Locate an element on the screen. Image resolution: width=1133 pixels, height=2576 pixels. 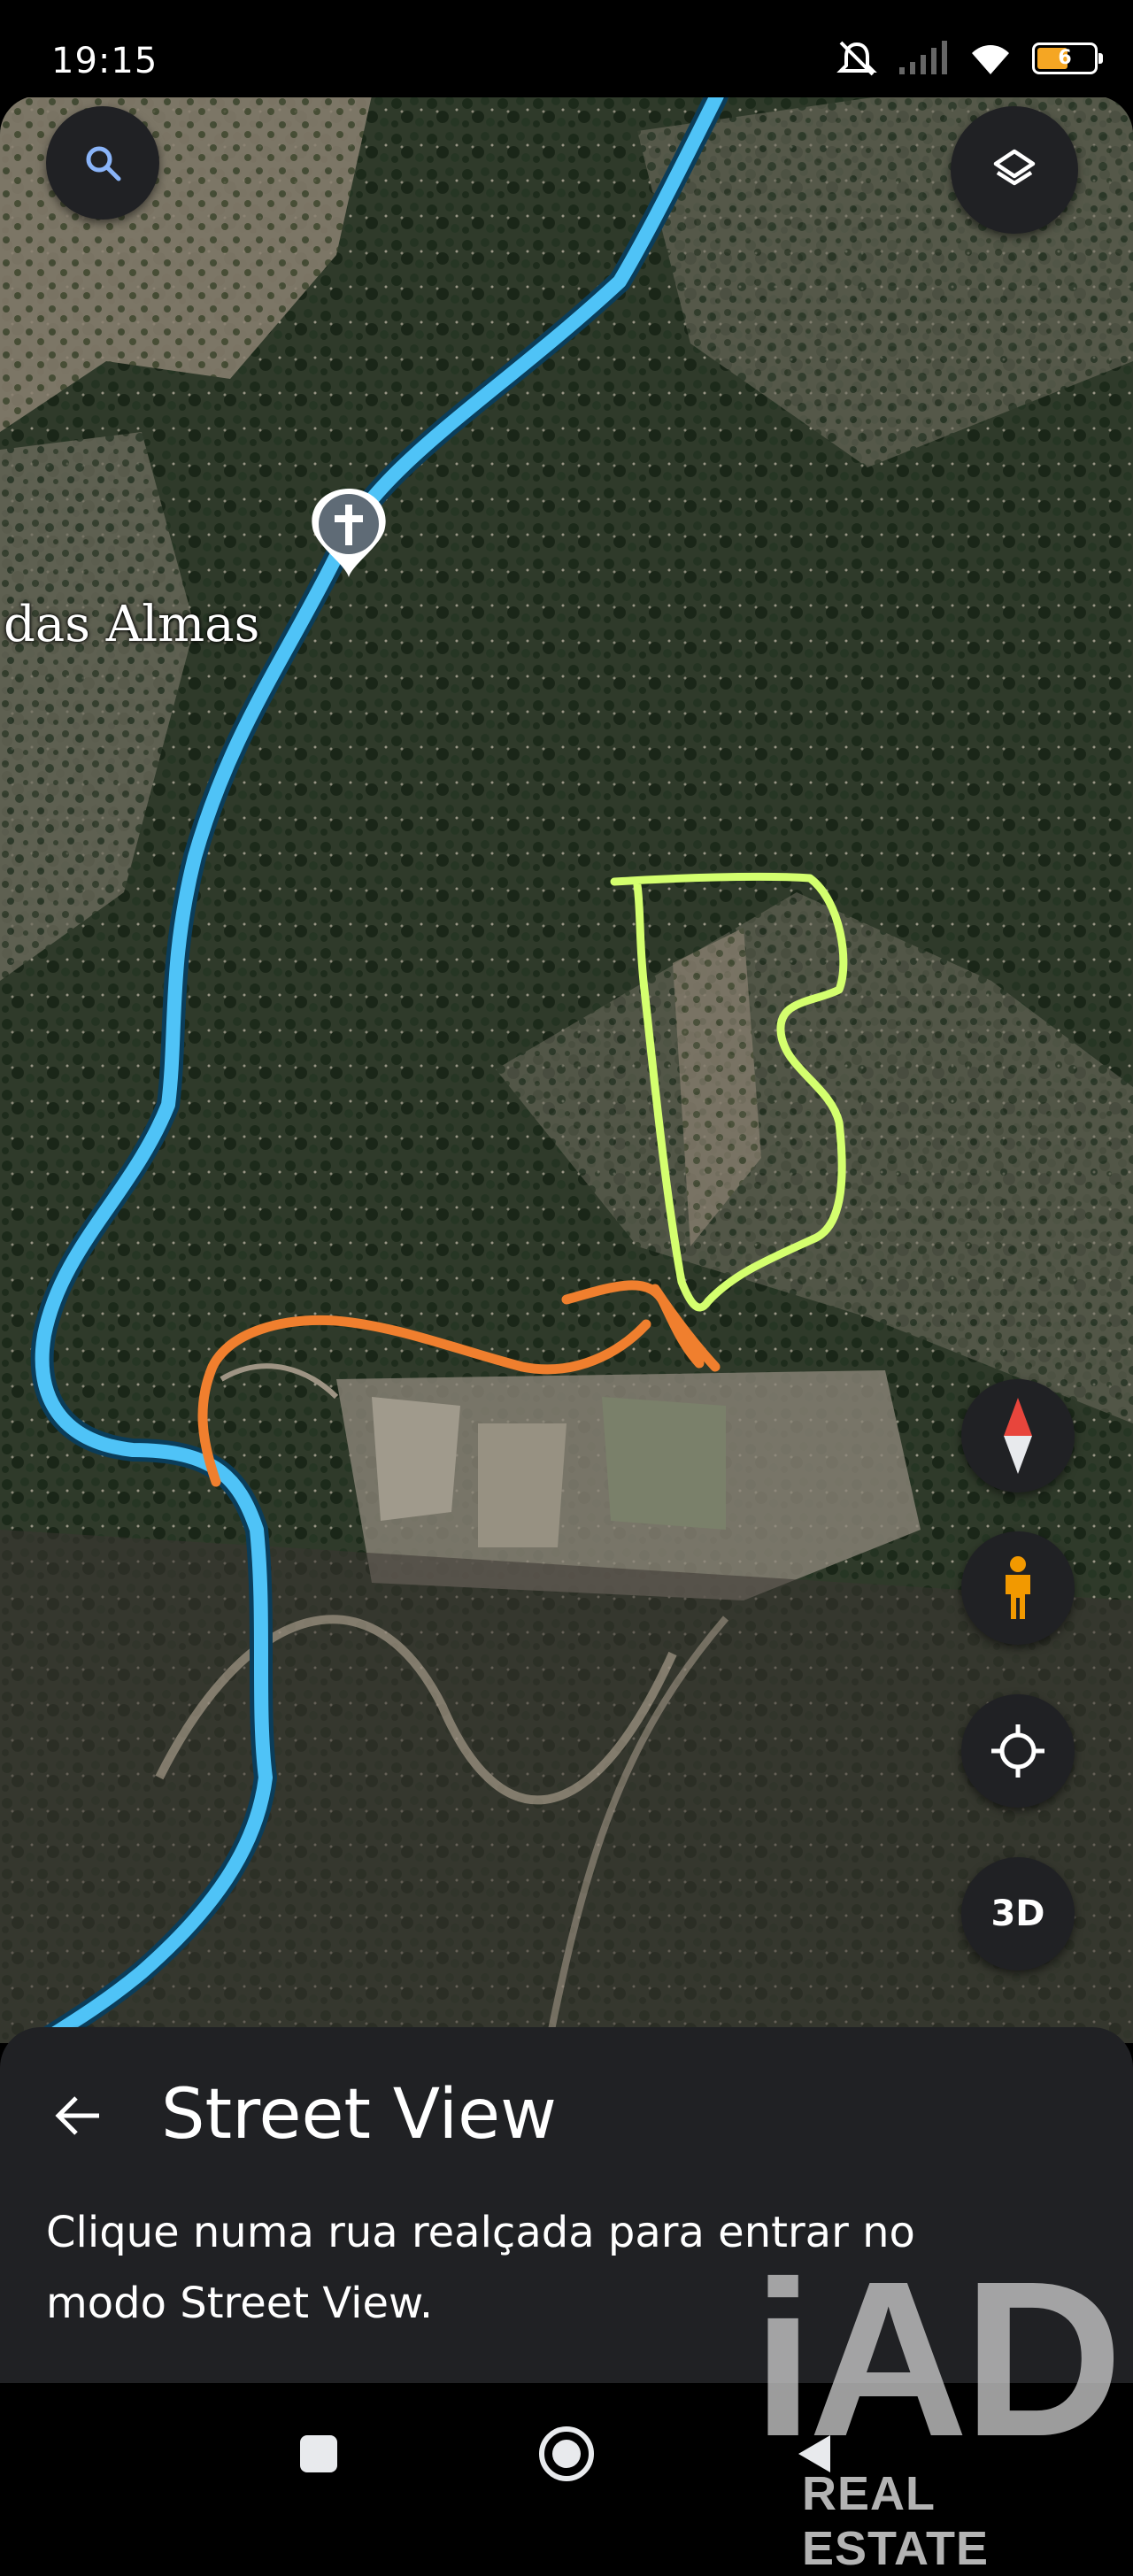
search-button is located at coordinates (102, 163).